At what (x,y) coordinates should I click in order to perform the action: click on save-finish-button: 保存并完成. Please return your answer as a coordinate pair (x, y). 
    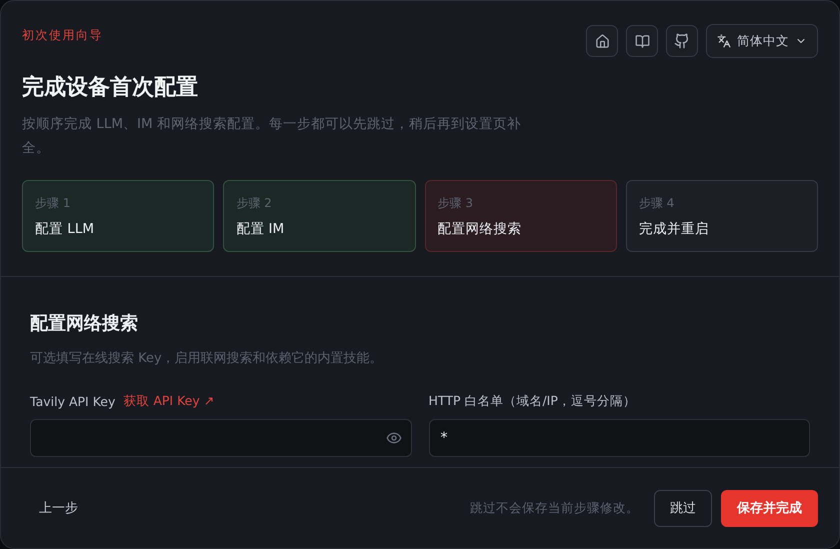
    Looking at the image, I should click on (769, 508).